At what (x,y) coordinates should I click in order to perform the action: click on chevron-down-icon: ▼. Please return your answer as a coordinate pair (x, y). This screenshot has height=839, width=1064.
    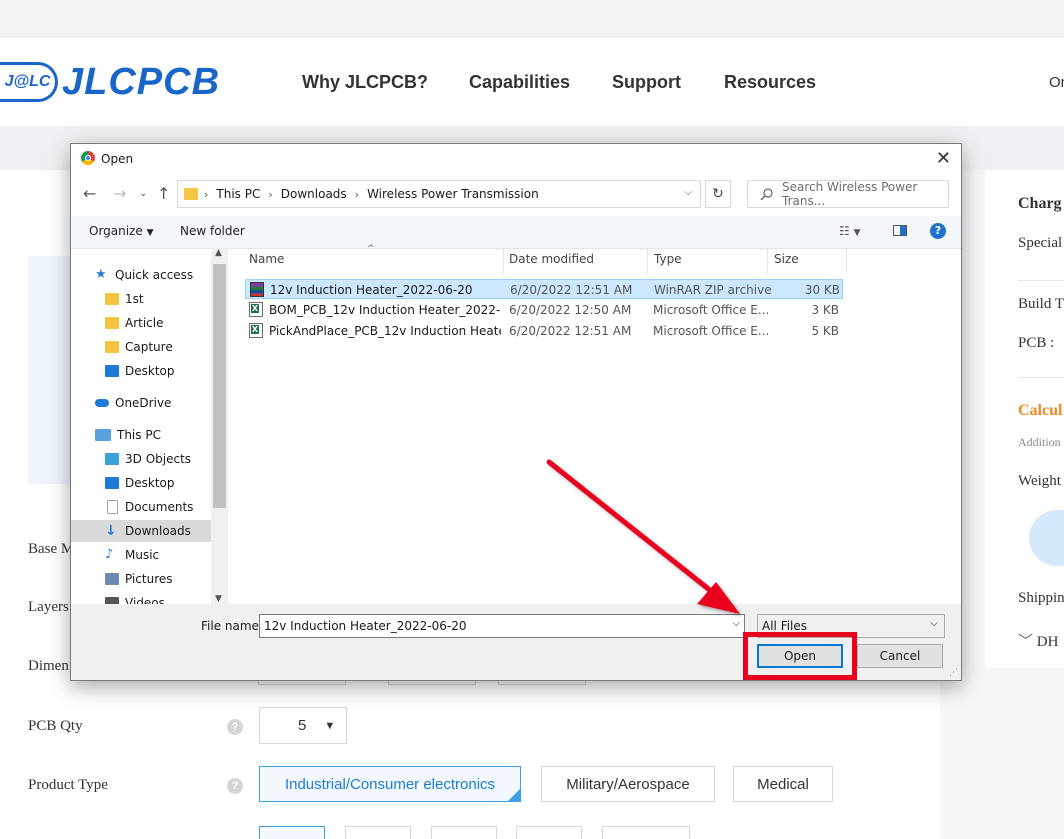
    Looking at the image, I should click on (150, 233).